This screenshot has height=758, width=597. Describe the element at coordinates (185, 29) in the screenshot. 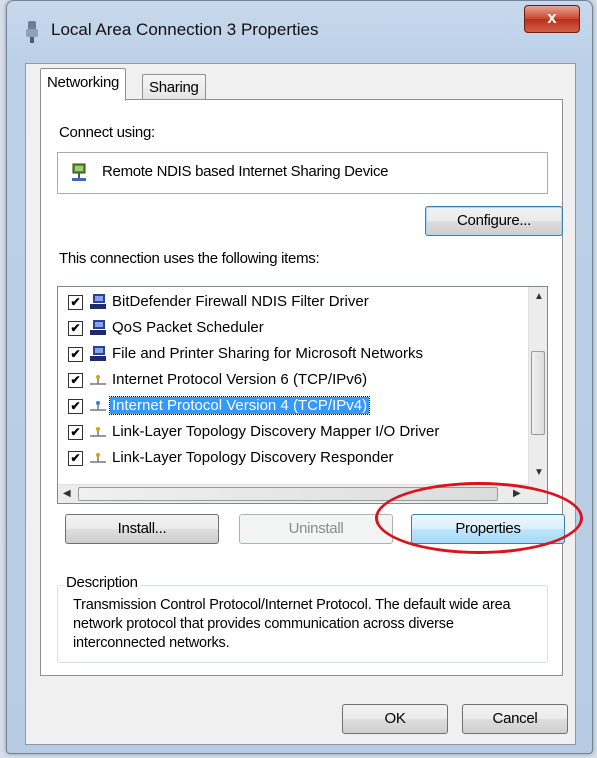

I see `window-title: Local Area Connection 3 Properties` at that location.